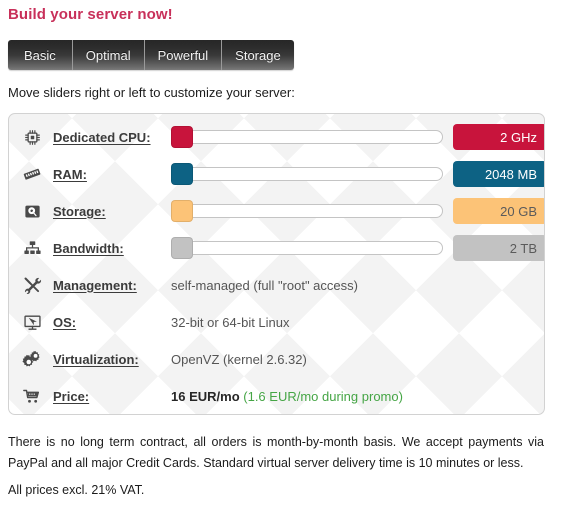  I want to click on config-label-ram: RAM:, so click(70, 174).